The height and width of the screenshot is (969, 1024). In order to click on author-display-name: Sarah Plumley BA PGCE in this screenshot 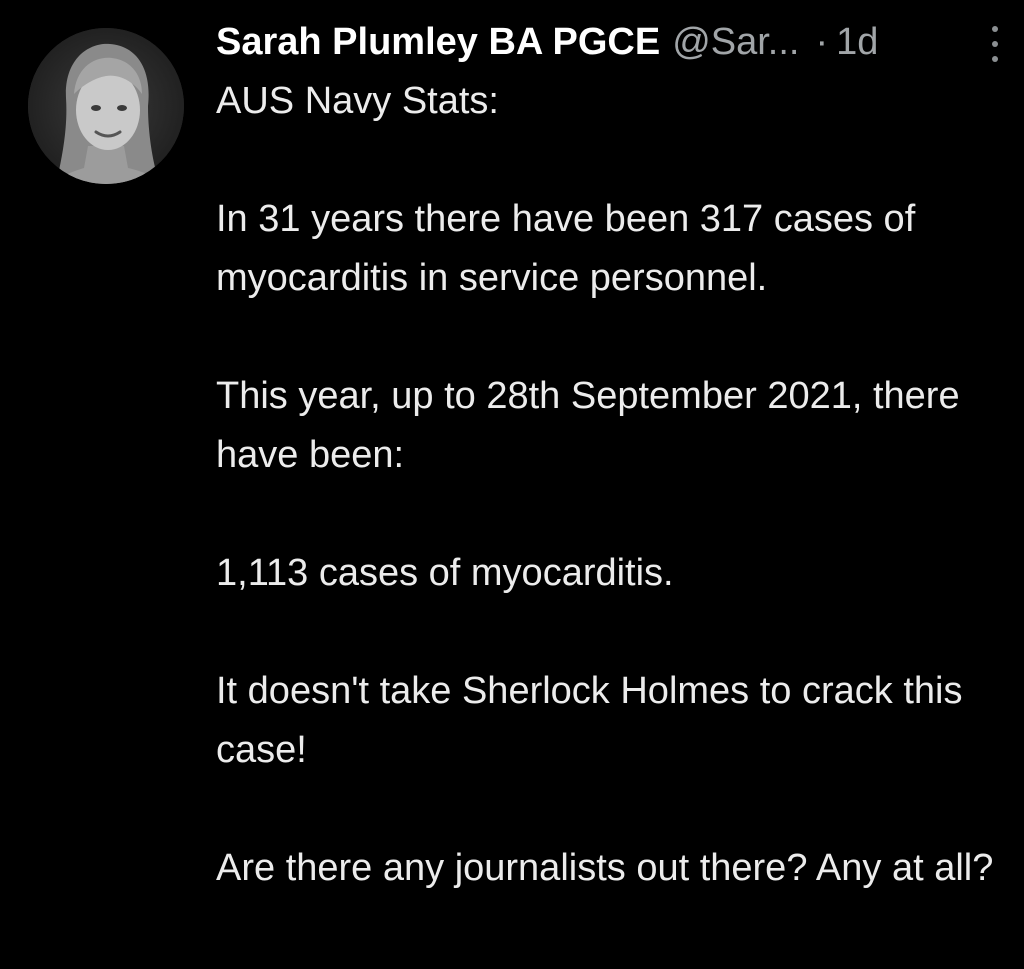, I will do `click(438, 42)`.